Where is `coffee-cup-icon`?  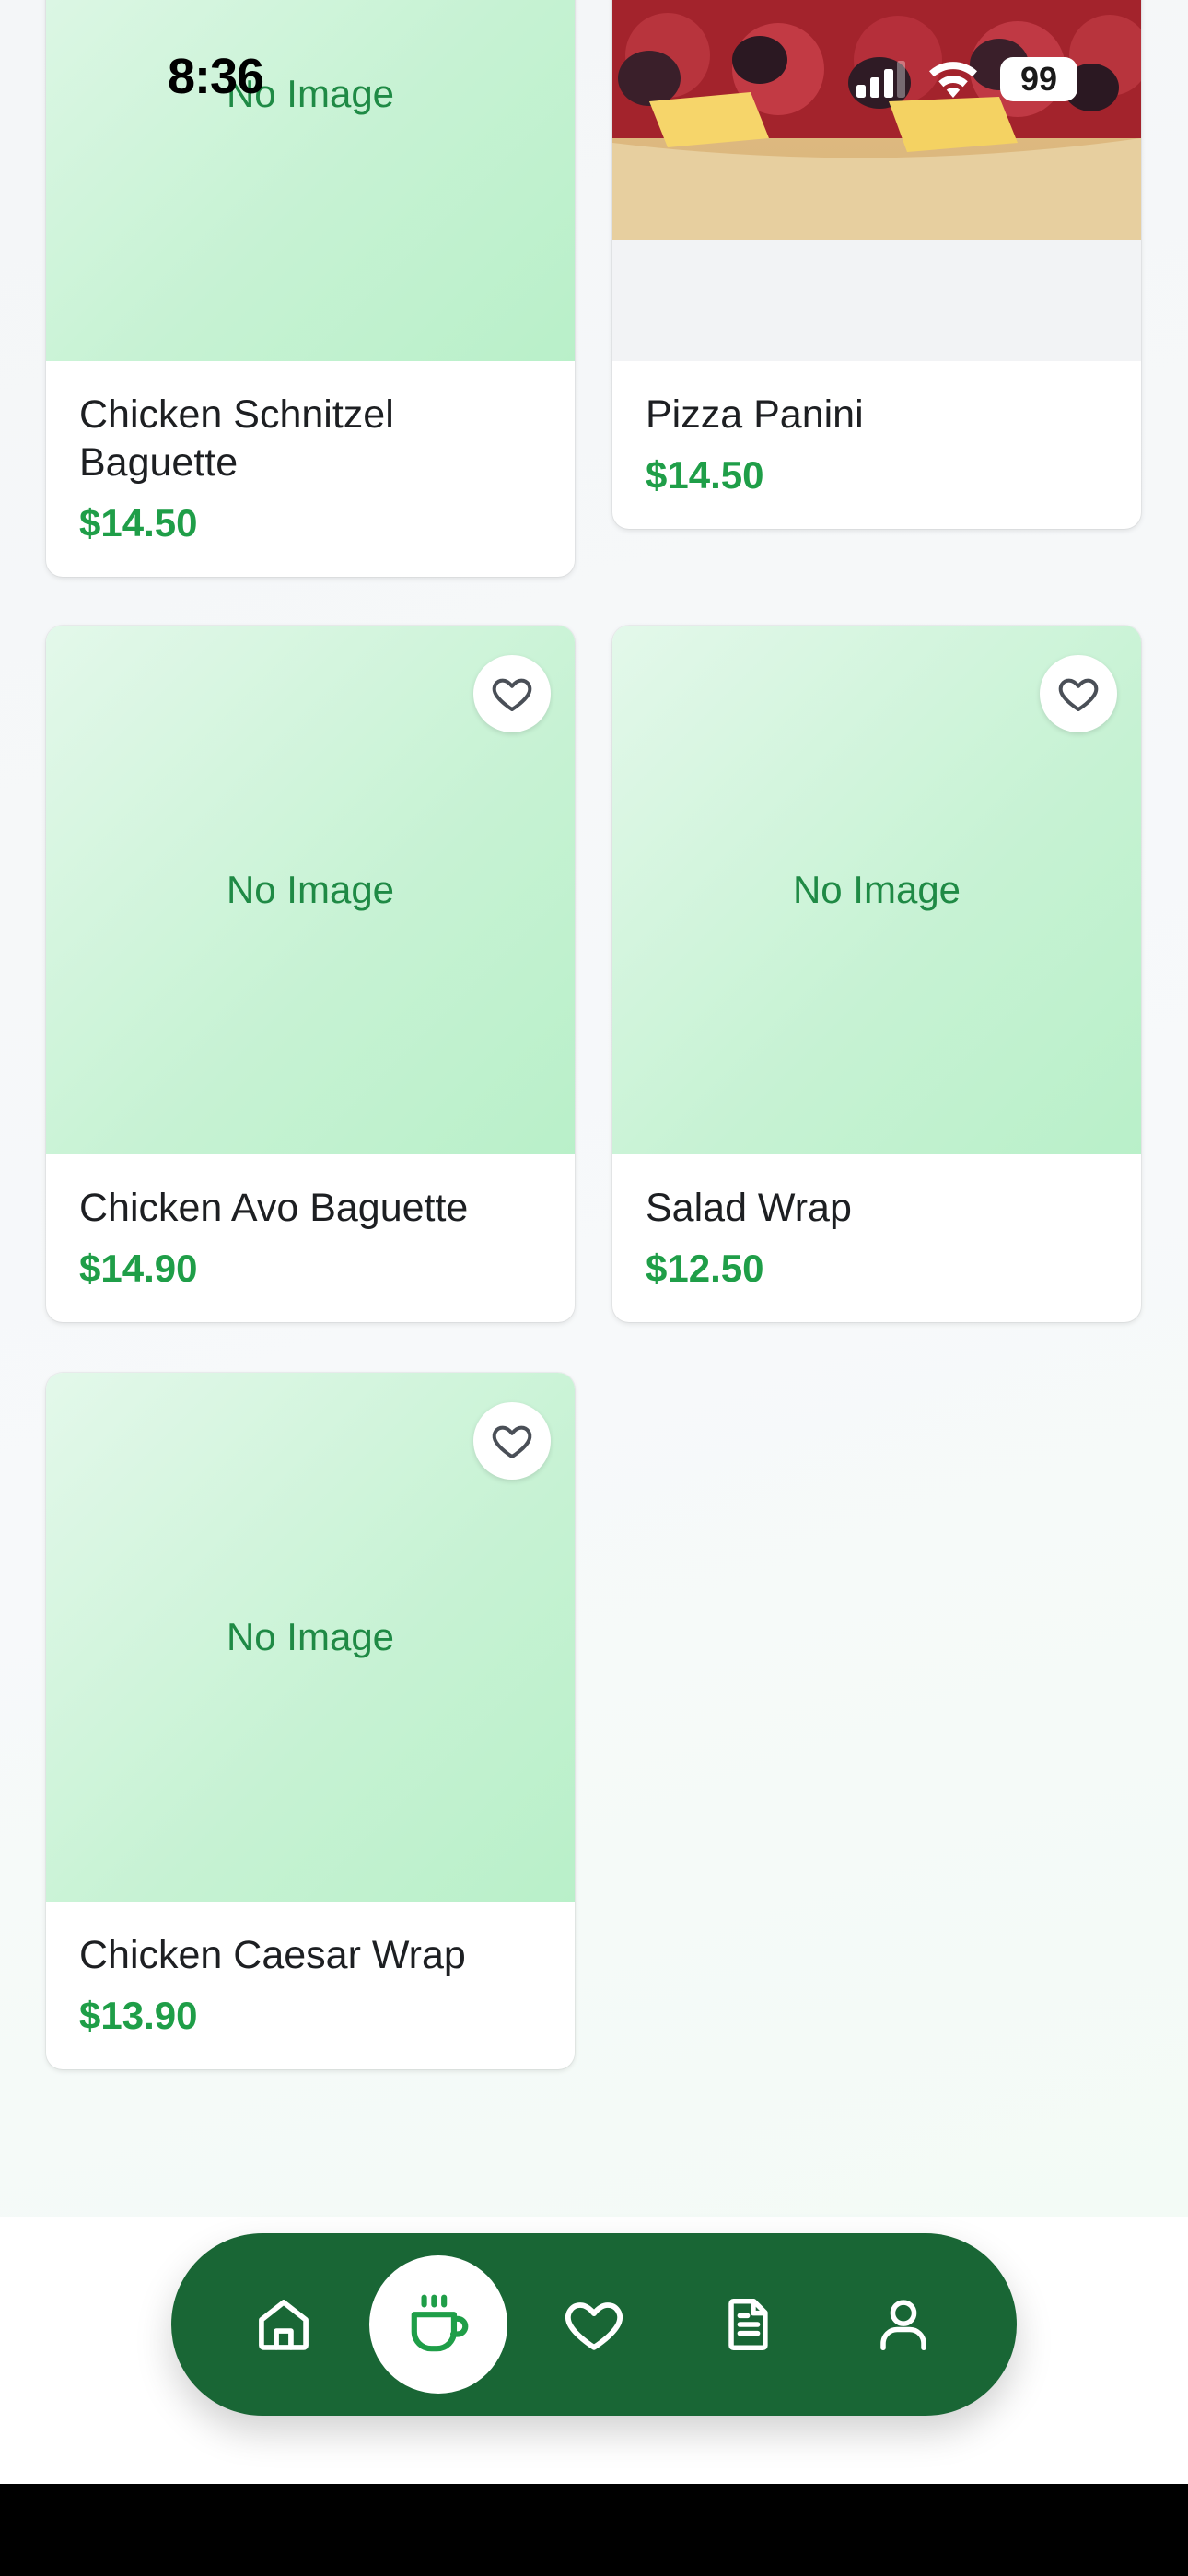 coffee-cup-icon is located at coordinates (440, 2323).